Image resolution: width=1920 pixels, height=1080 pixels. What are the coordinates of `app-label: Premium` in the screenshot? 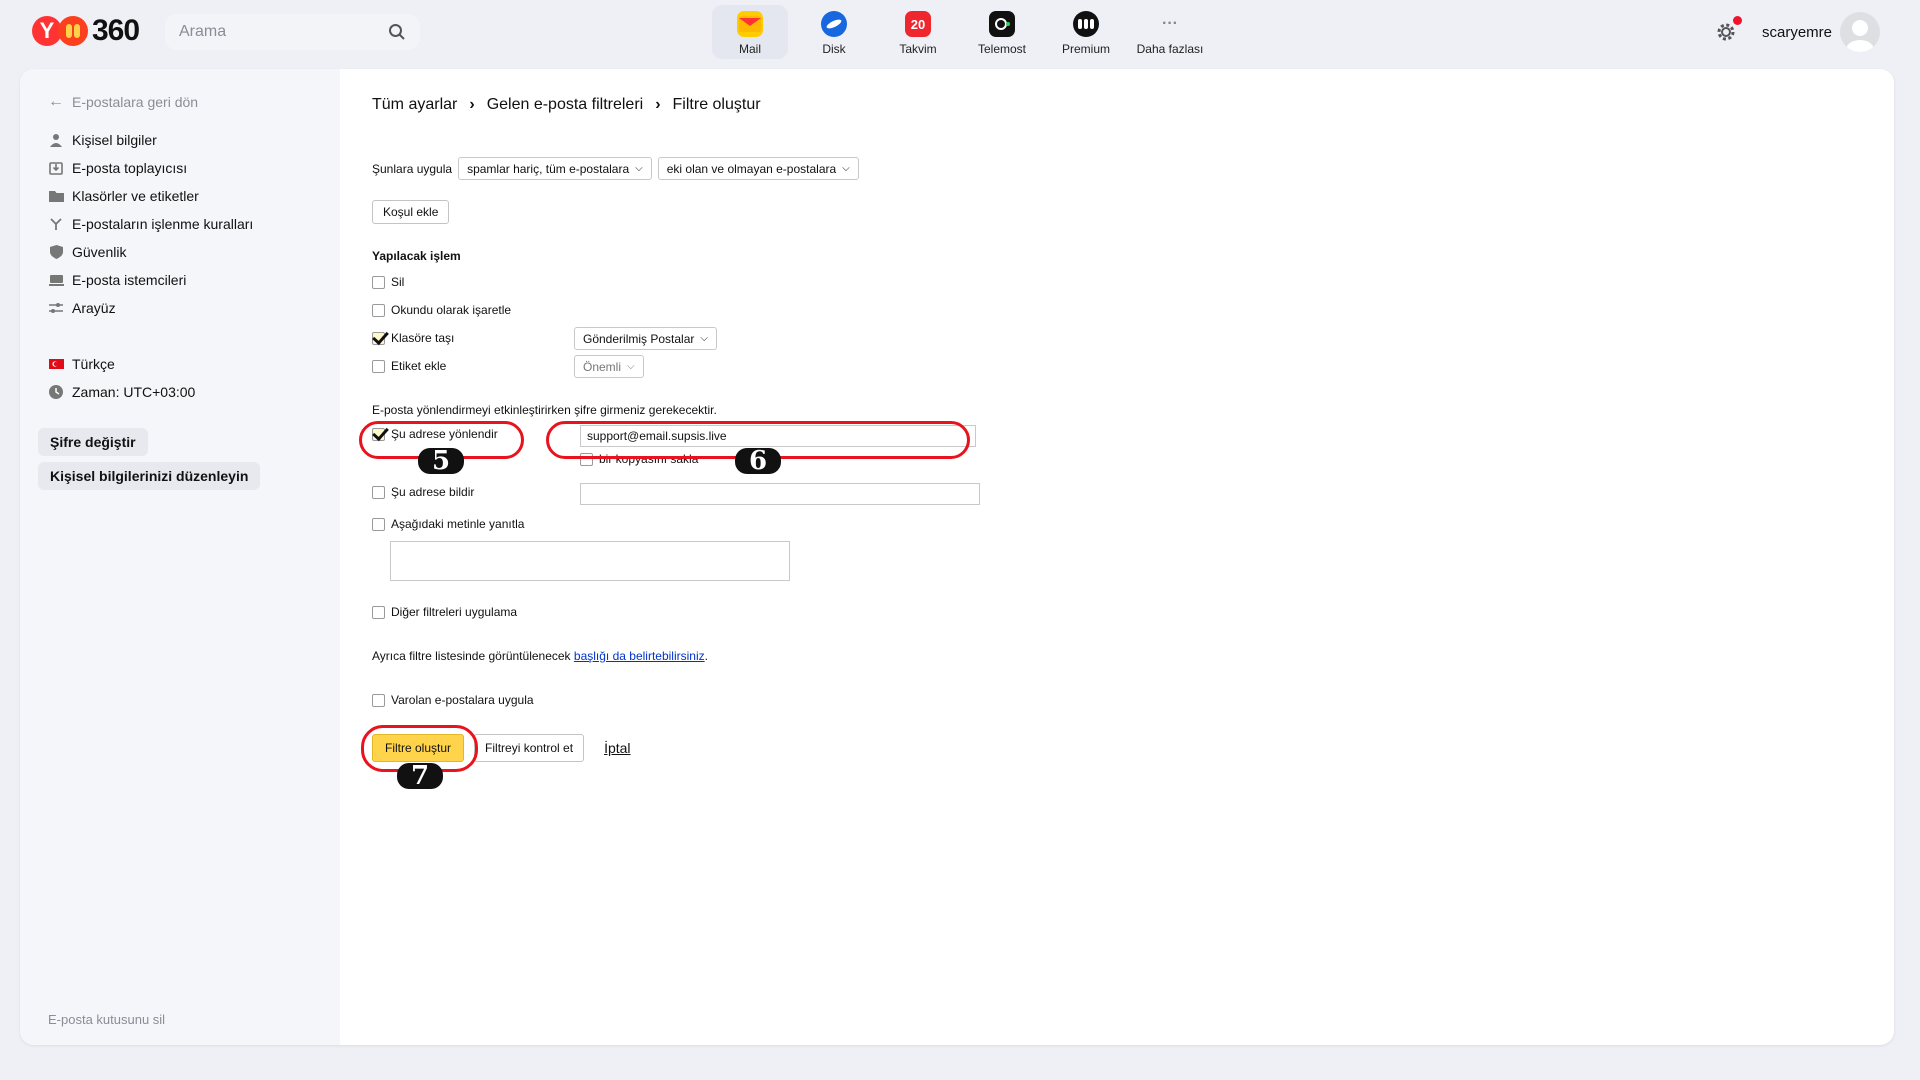 It's located at (1085, 49).